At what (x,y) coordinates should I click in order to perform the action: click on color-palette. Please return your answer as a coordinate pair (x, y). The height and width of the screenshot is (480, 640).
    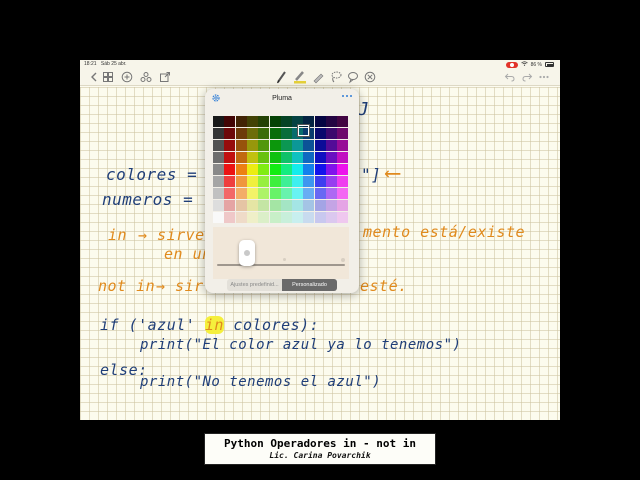
    Looking at the image, I should click on (281, 170).